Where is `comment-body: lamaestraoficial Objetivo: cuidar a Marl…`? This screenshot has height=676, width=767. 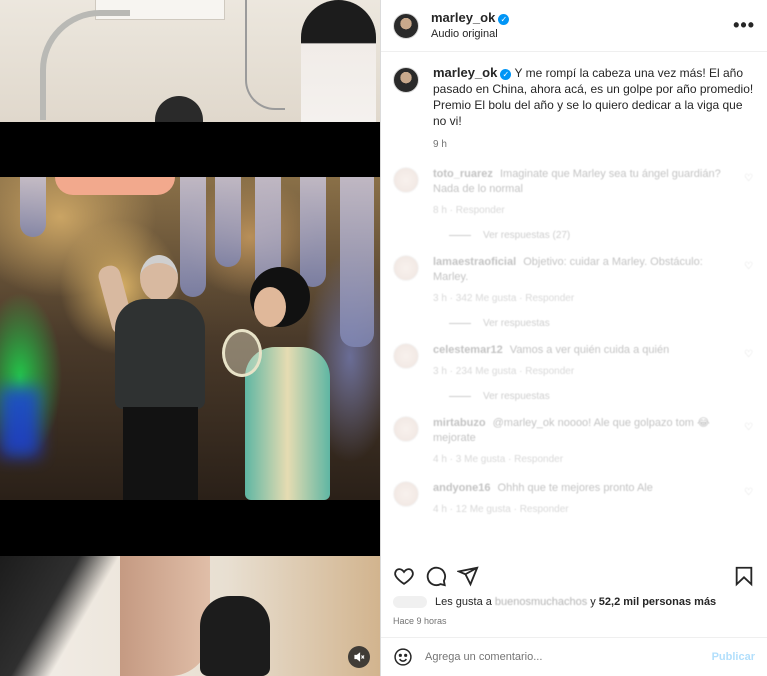
comment-body: lamaestraoficial Objetivo: cuidar a Marl… is located at coordinates (583, 280).